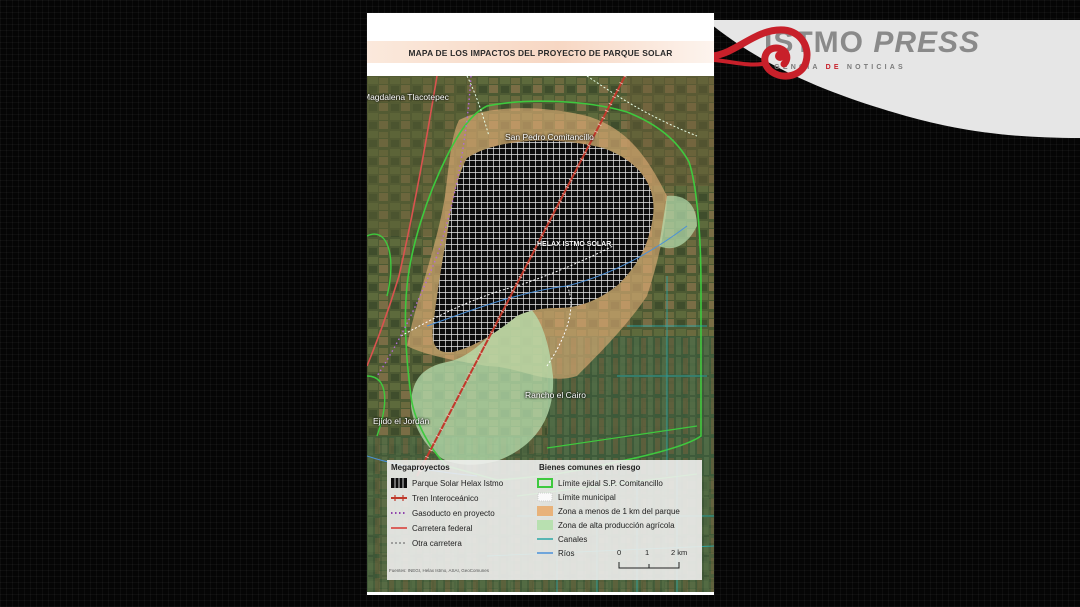 This screenshot has width=1080, height=607. Describe the element at coordinates (420, 467) in the screenshot. I see `legend-heading-megaproyectos: Megaproyectos` at that location.